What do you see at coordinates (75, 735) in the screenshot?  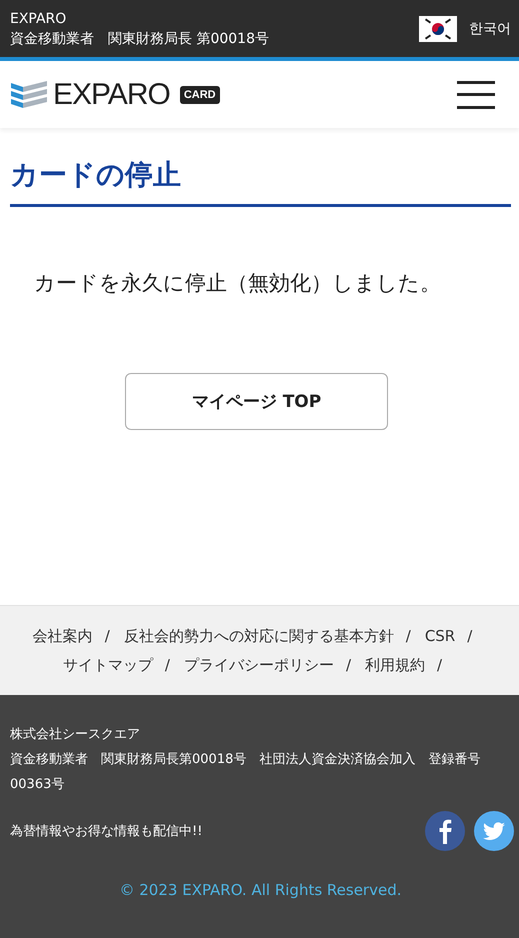 I see `company-name: 株式会社シースクエア` at bounding box center [75, 735].